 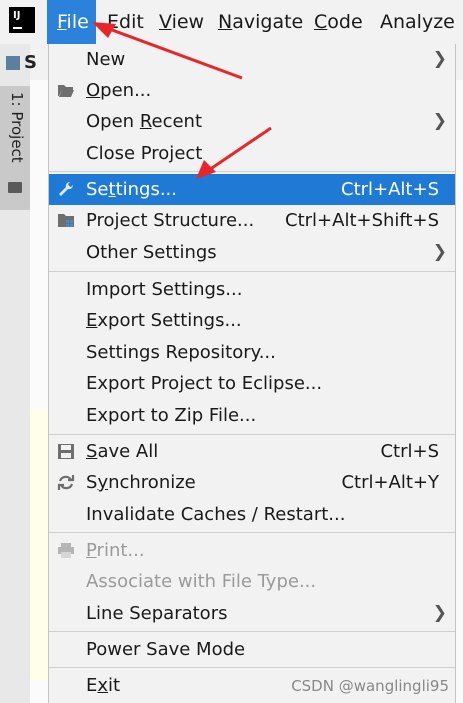 I want to click on menu-analyze: Analyze, so click(x=417, y=22).